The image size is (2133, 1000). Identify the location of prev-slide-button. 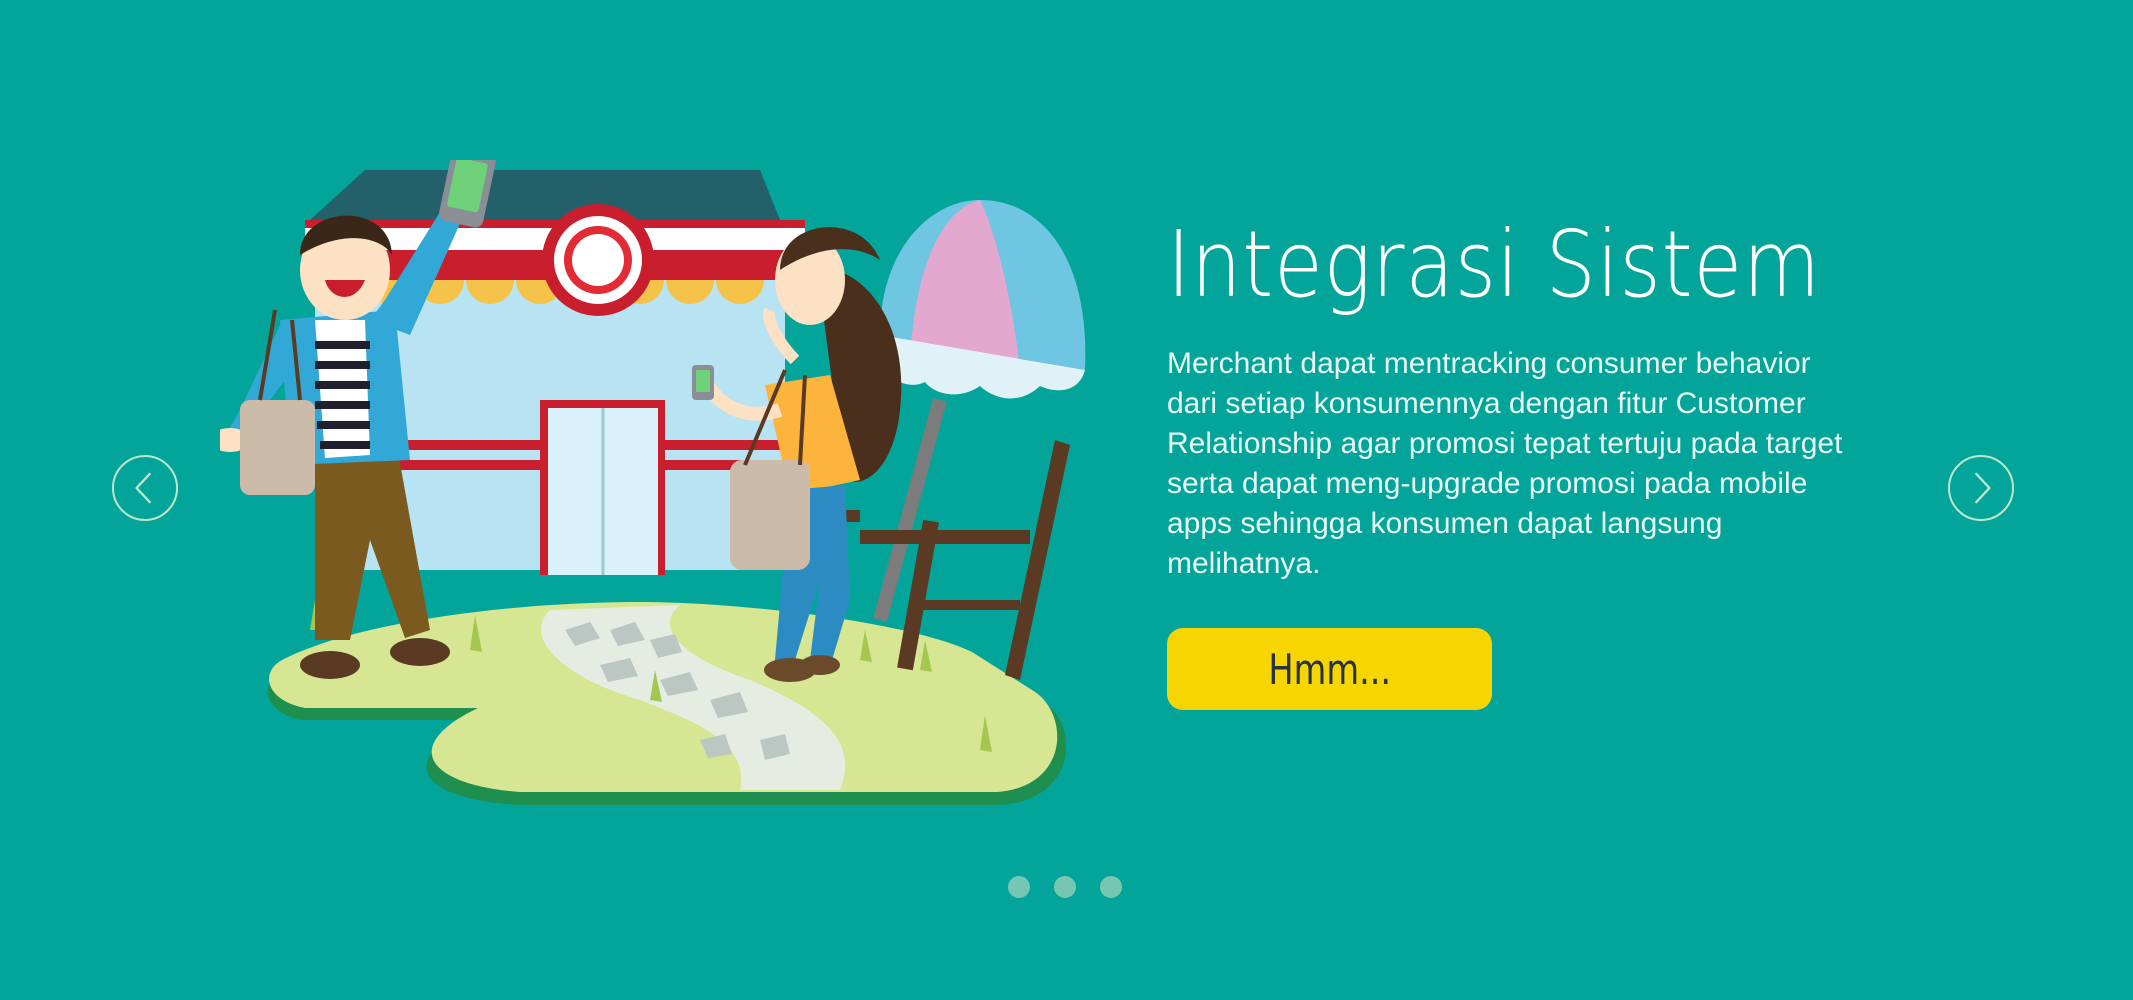
(145, 488).